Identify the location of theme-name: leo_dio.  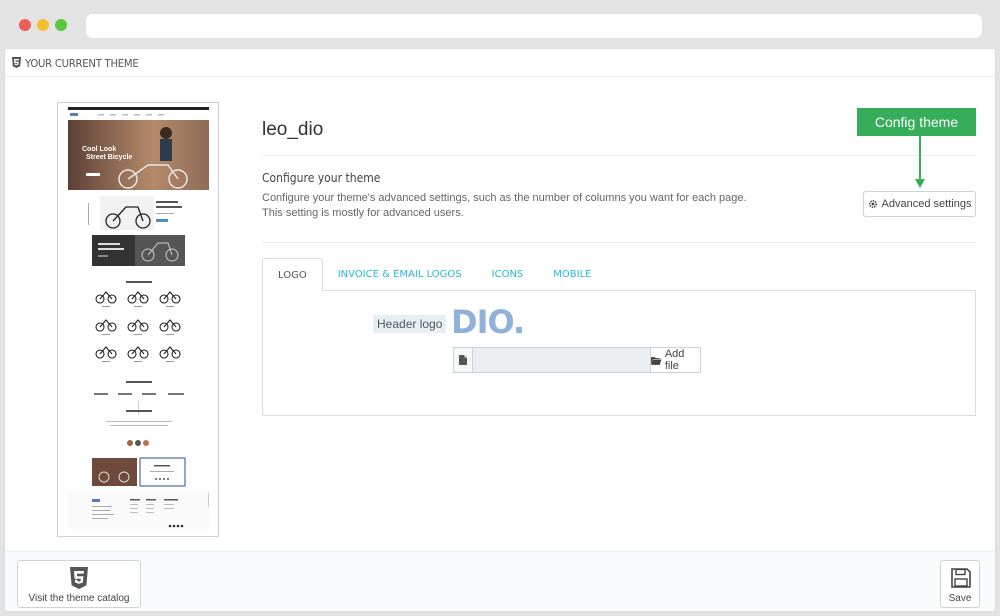
(293, 129).